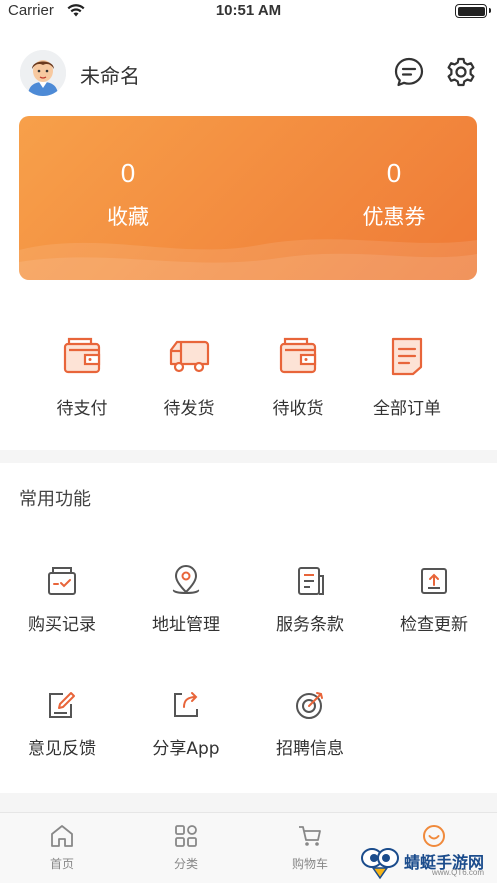 The height and width of the screenshot is (883, 497). Describe the element at coordinates (185, 864) in the screenshot. I see `tab-label: 分类` at that location.